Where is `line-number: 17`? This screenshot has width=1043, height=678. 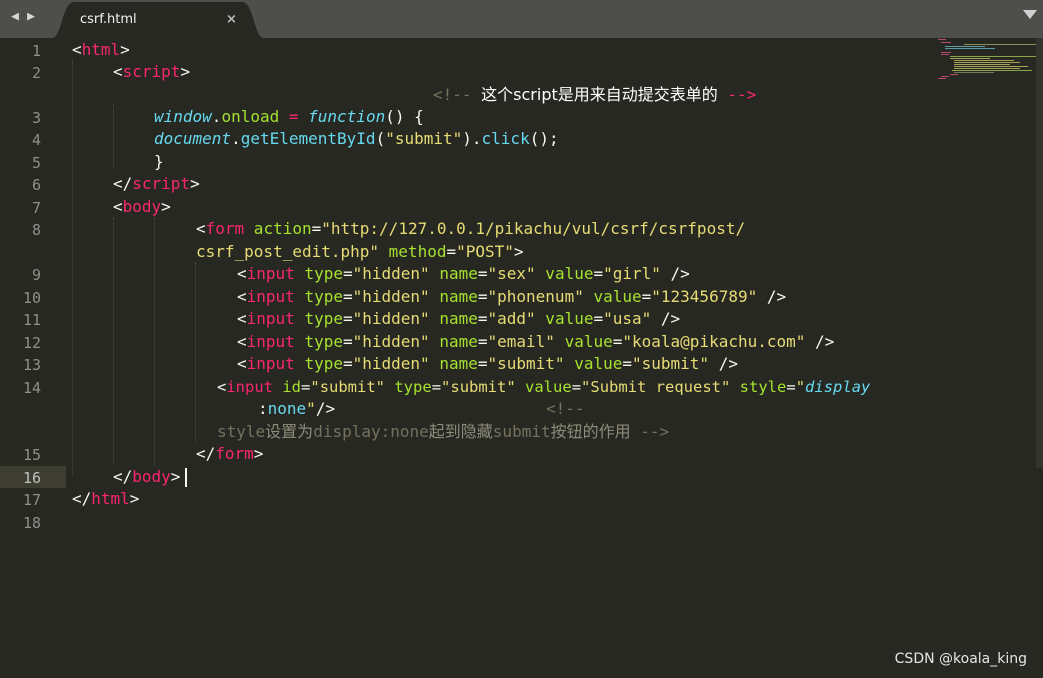 line-number: 17 is located at coordinates (31, 500).